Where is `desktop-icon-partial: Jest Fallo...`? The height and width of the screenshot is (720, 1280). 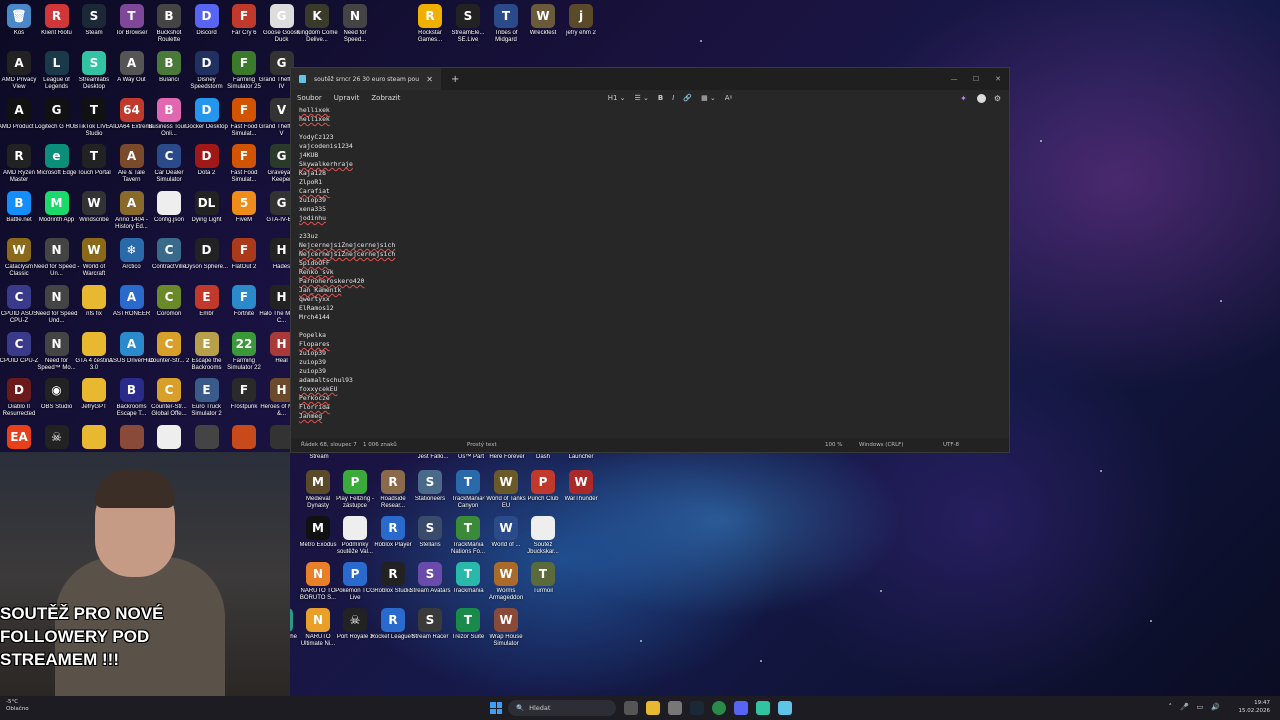 desktop-icon-partial: Jest Fallo... is located at coordinates (433, 457).